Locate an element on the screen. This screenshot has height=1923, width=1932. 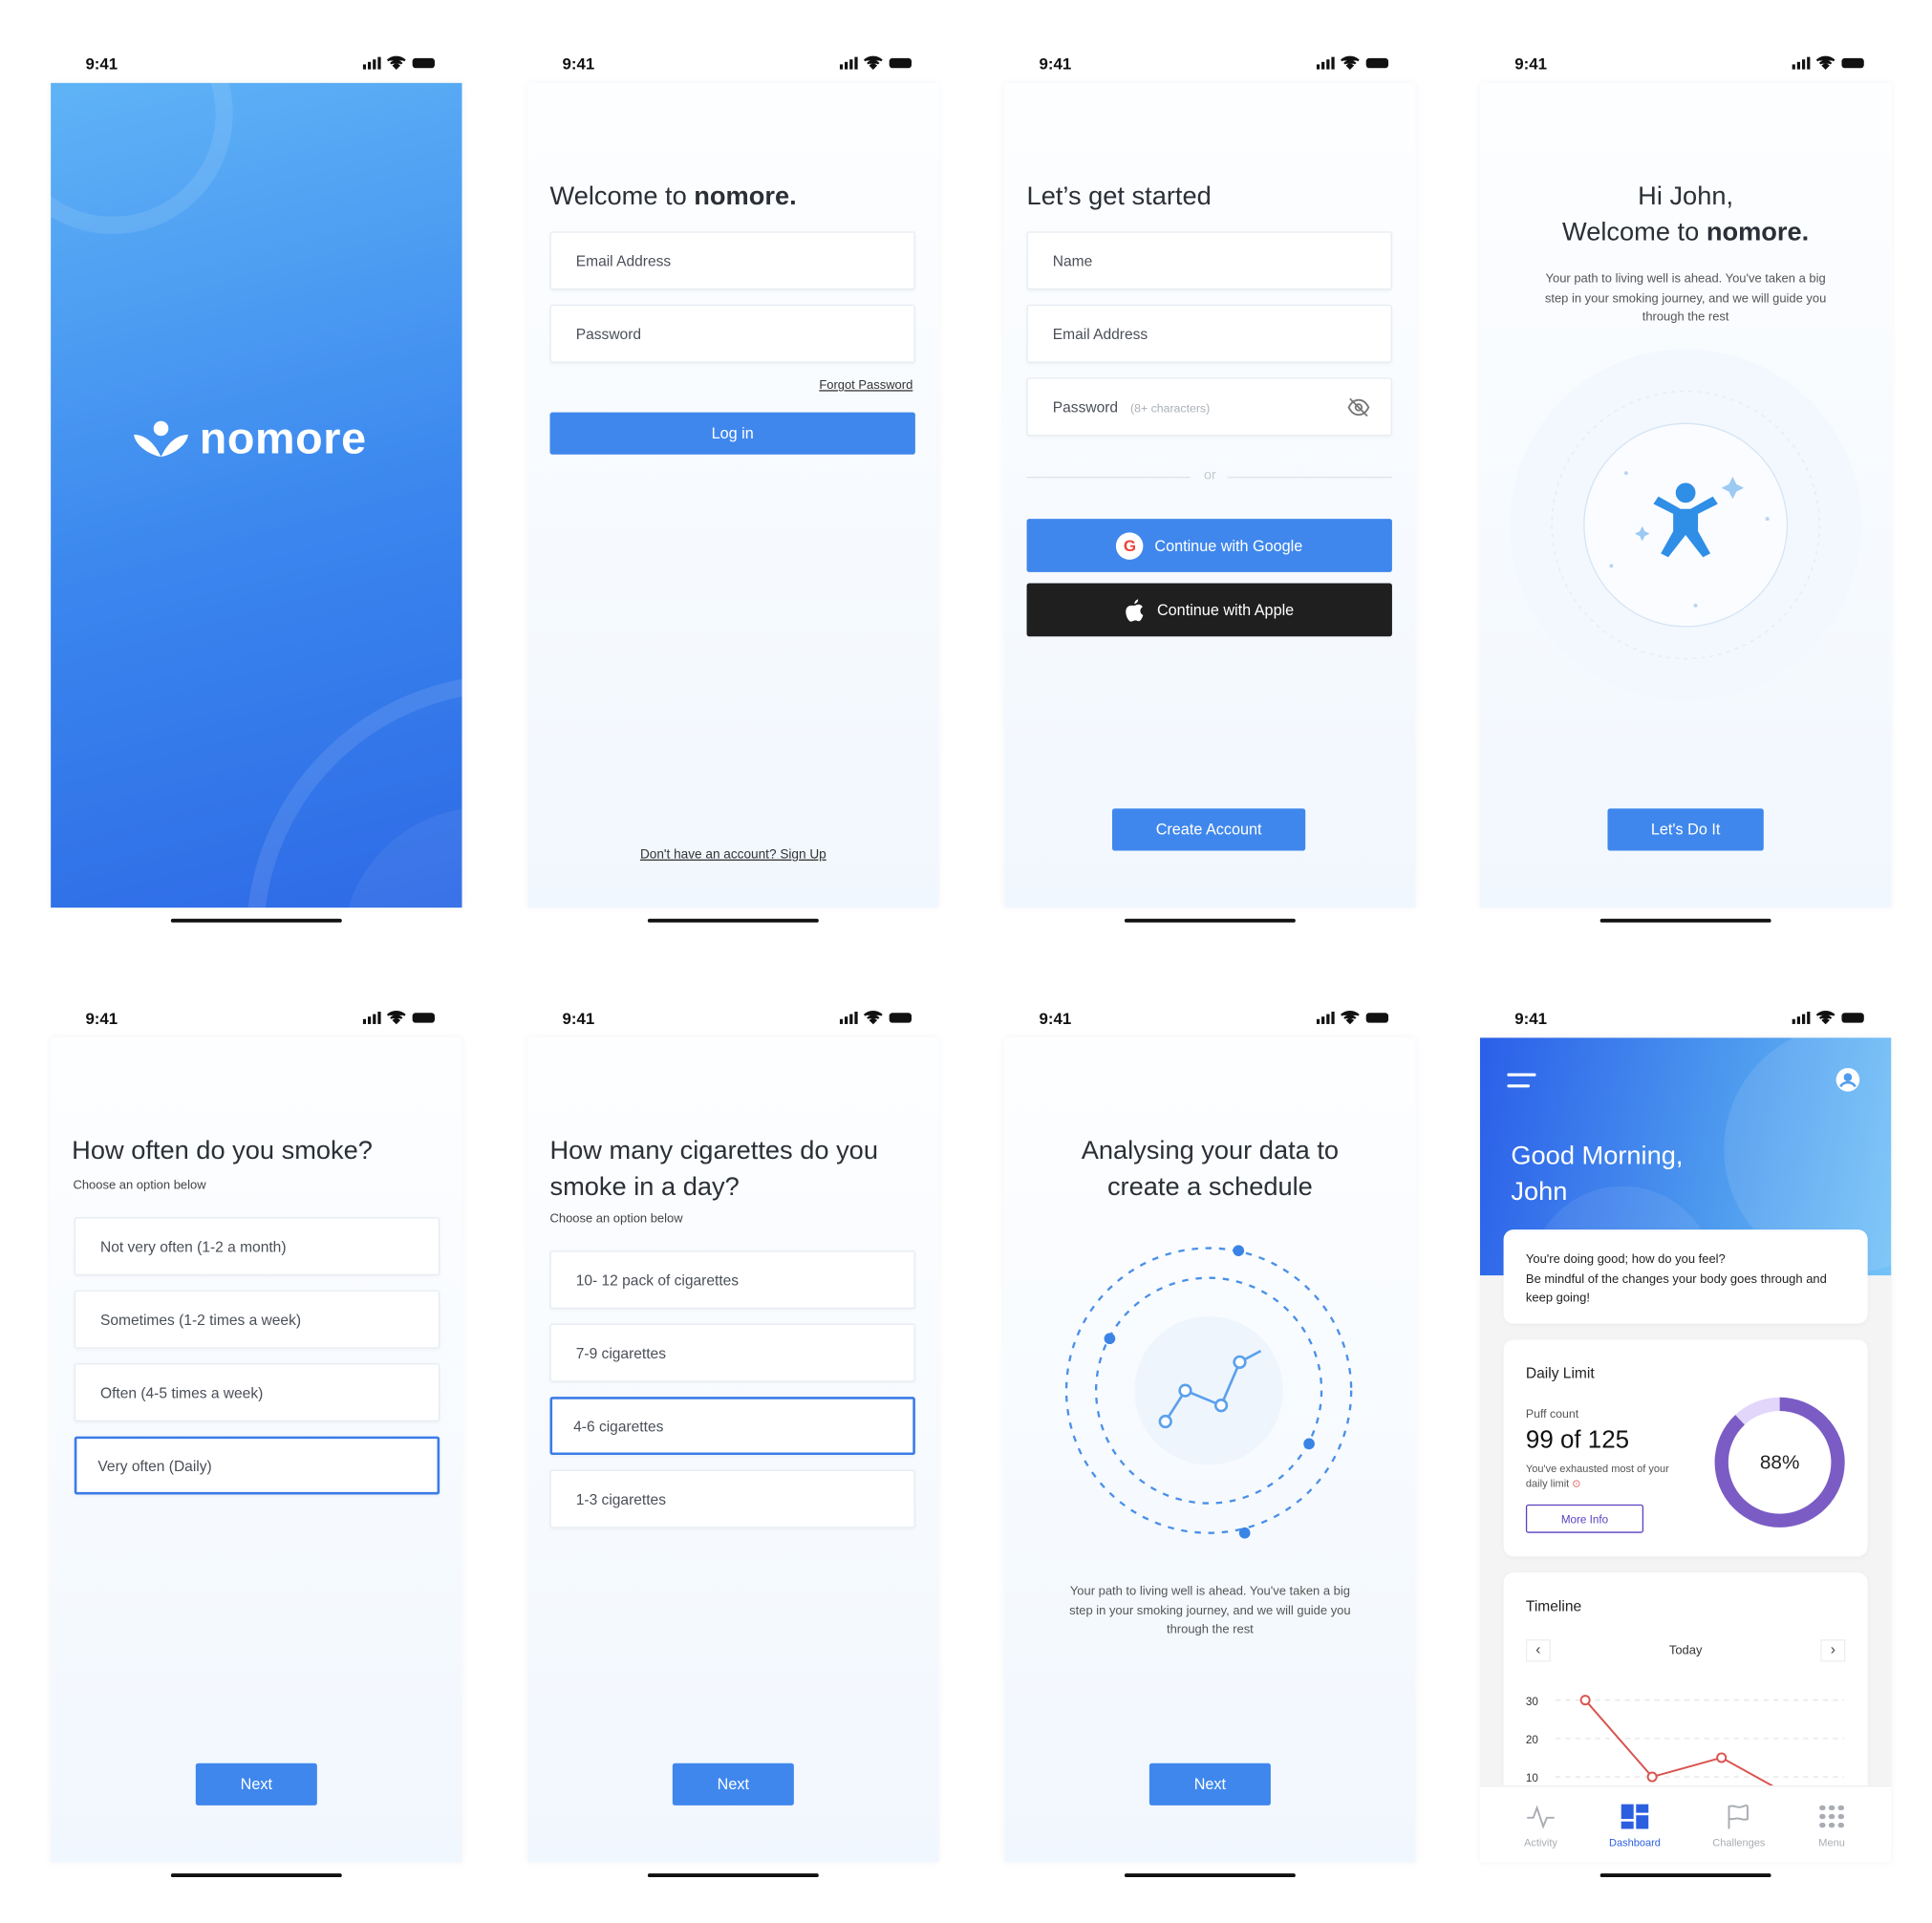
brand-logo: nomore is located at coordinates (250, 438).